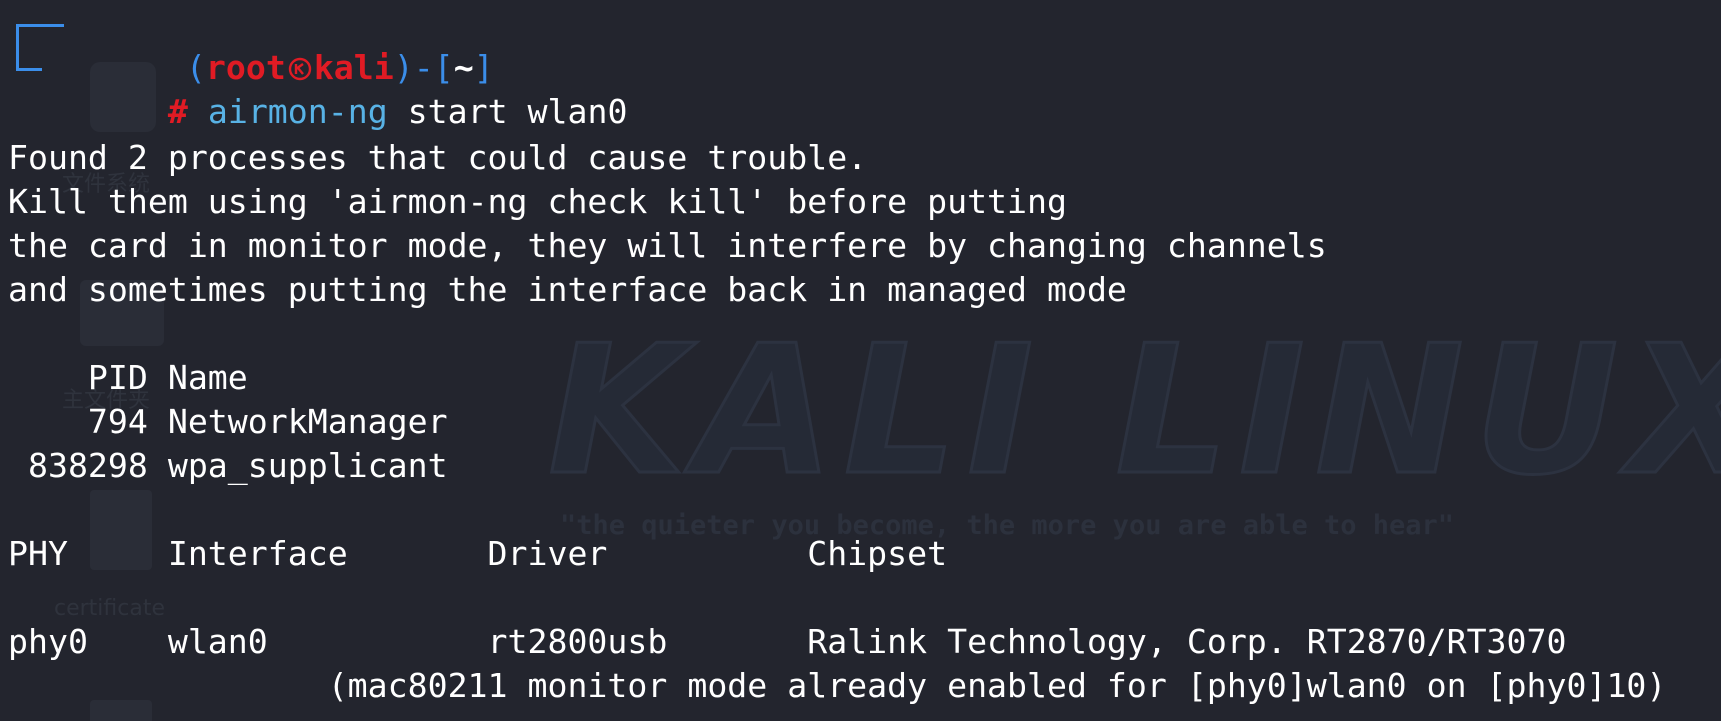 This screenshot has width=1721, height=721. Describe the element at coordinates (177, 111) in the screenshot. I see `prompt-hash: #` at that location.